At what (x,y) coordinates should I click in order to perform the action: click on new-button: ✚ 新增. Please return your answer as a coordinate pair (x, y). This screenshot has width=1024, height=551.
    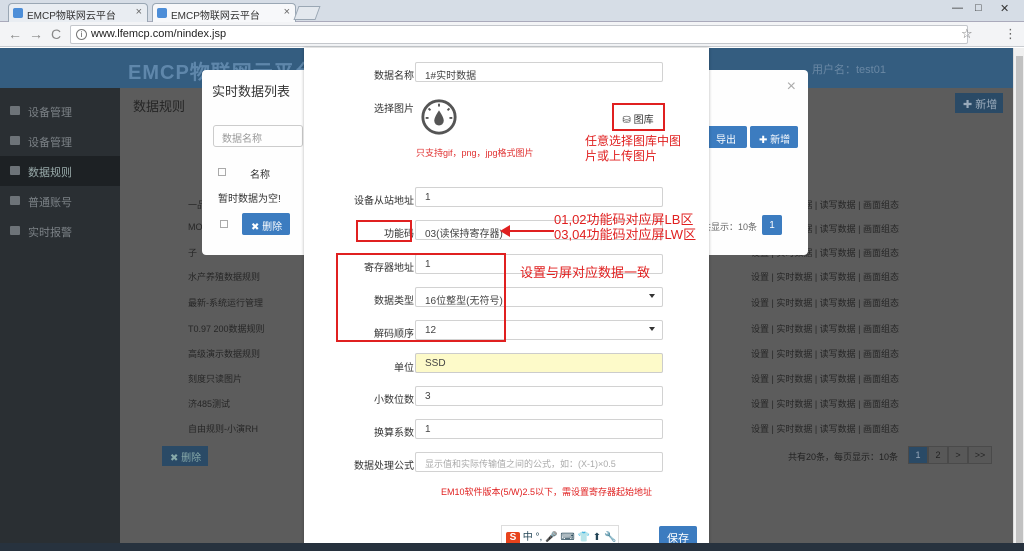
    Looking at the image, I should click on (774, 137).